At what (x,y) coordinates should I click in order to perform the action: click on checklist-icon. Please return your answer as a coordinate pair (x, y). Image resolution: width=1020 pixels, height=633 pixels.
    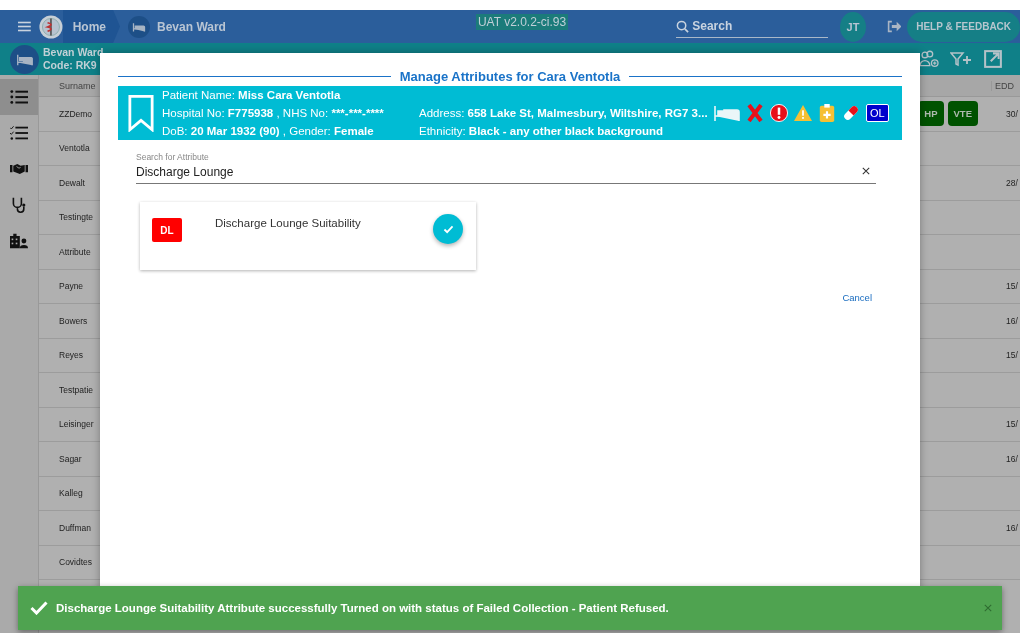
    Looking at the image, I should click on (19, 133).